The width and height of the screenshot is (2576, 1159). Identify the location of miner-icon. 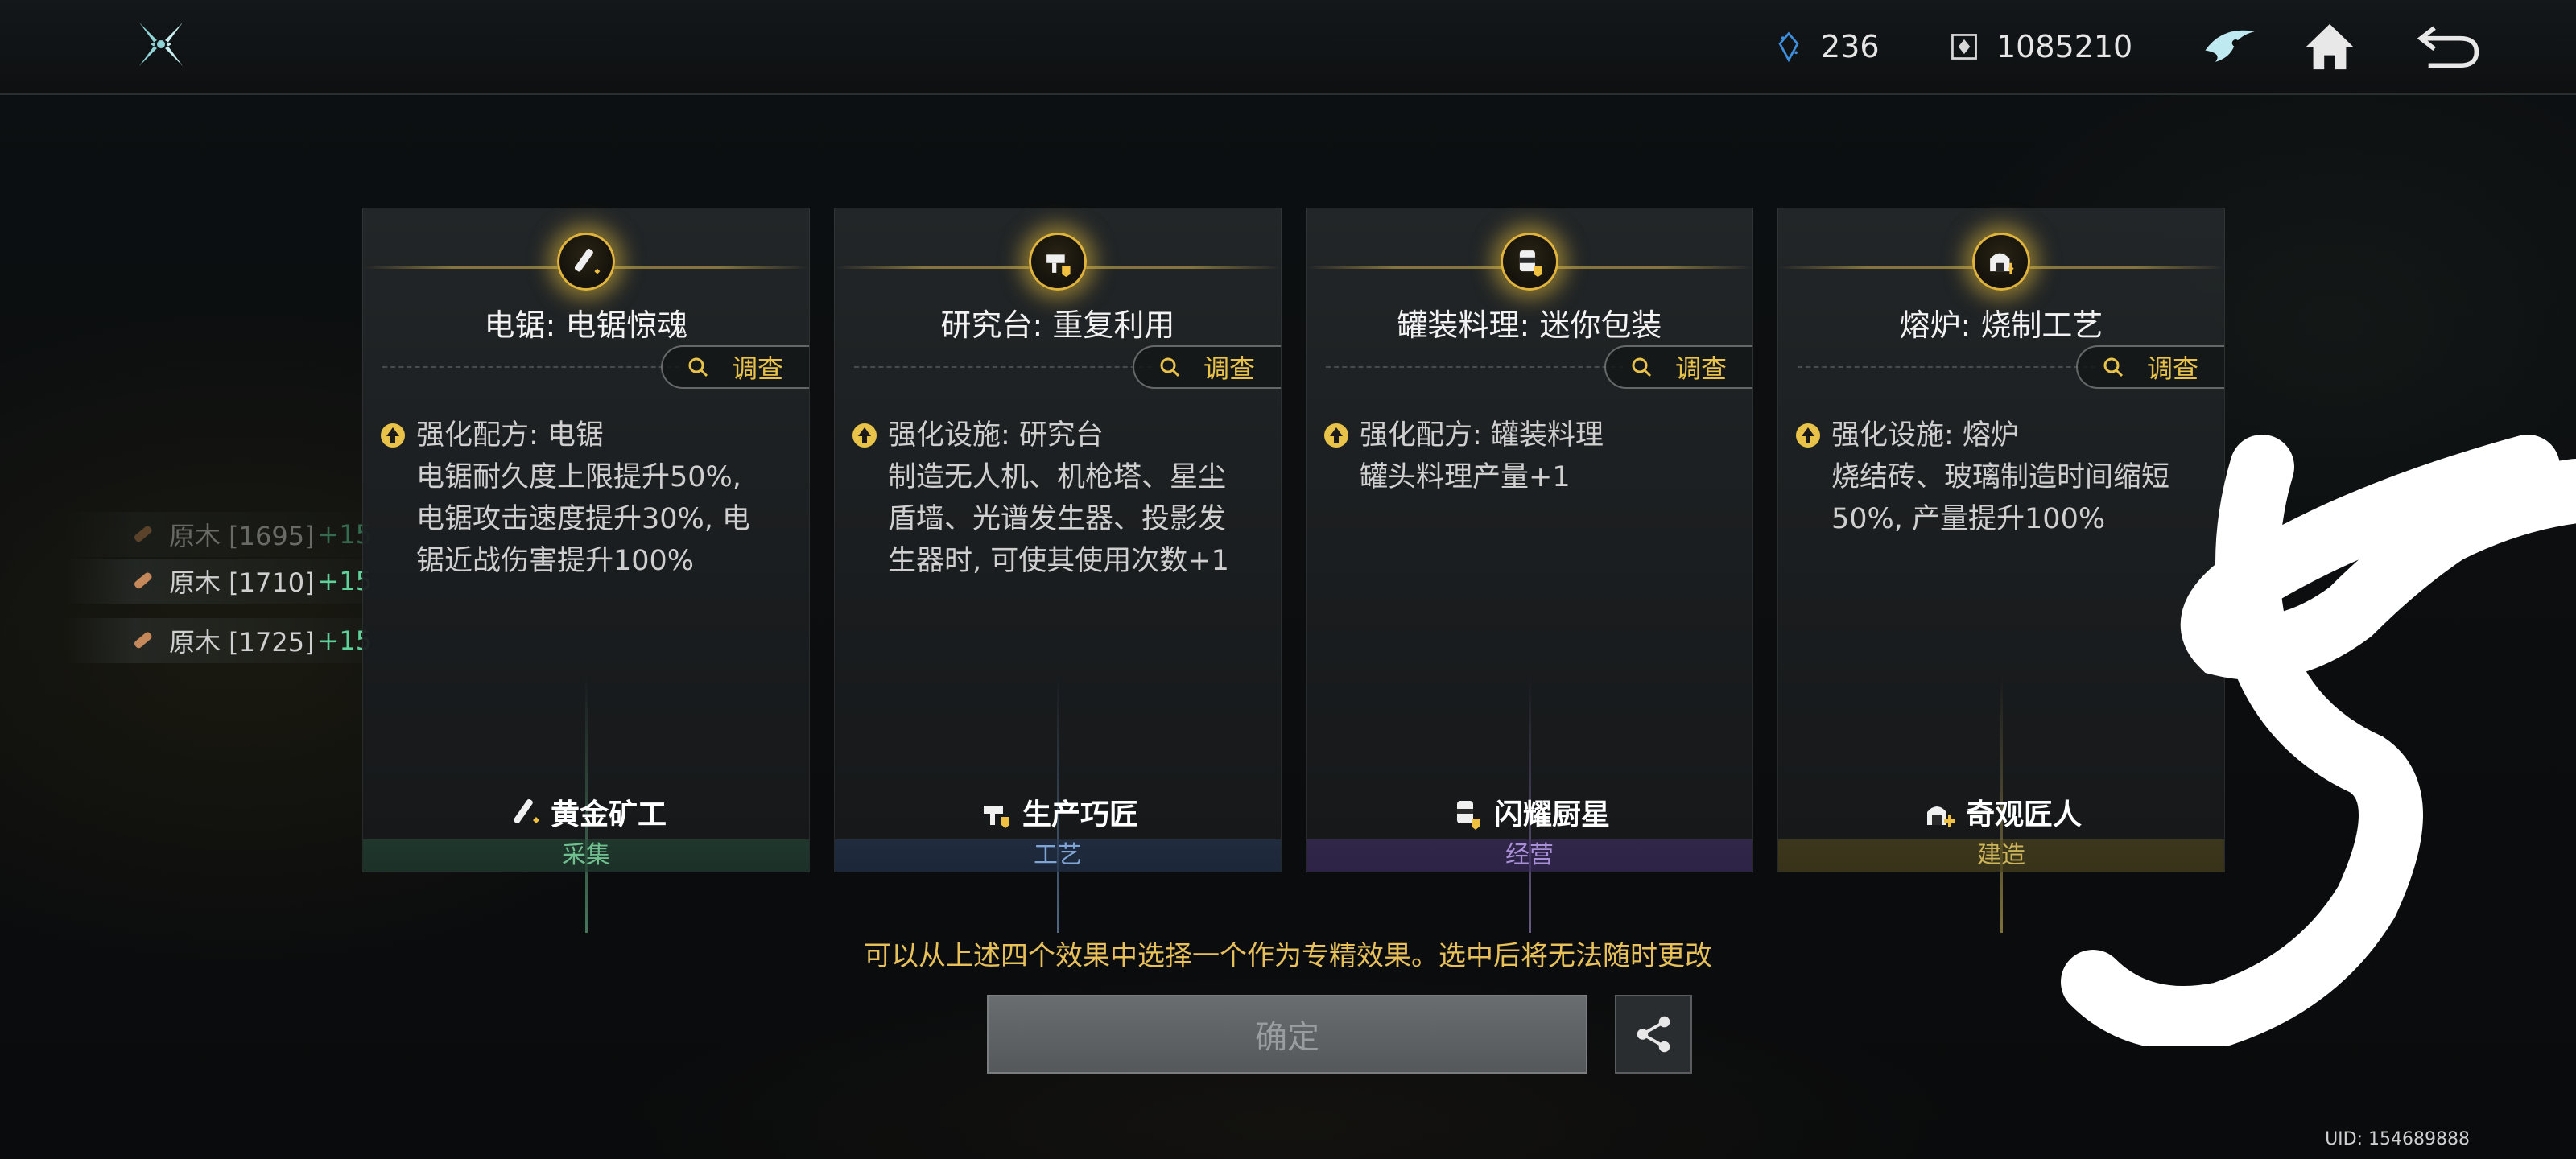
(526, 811).